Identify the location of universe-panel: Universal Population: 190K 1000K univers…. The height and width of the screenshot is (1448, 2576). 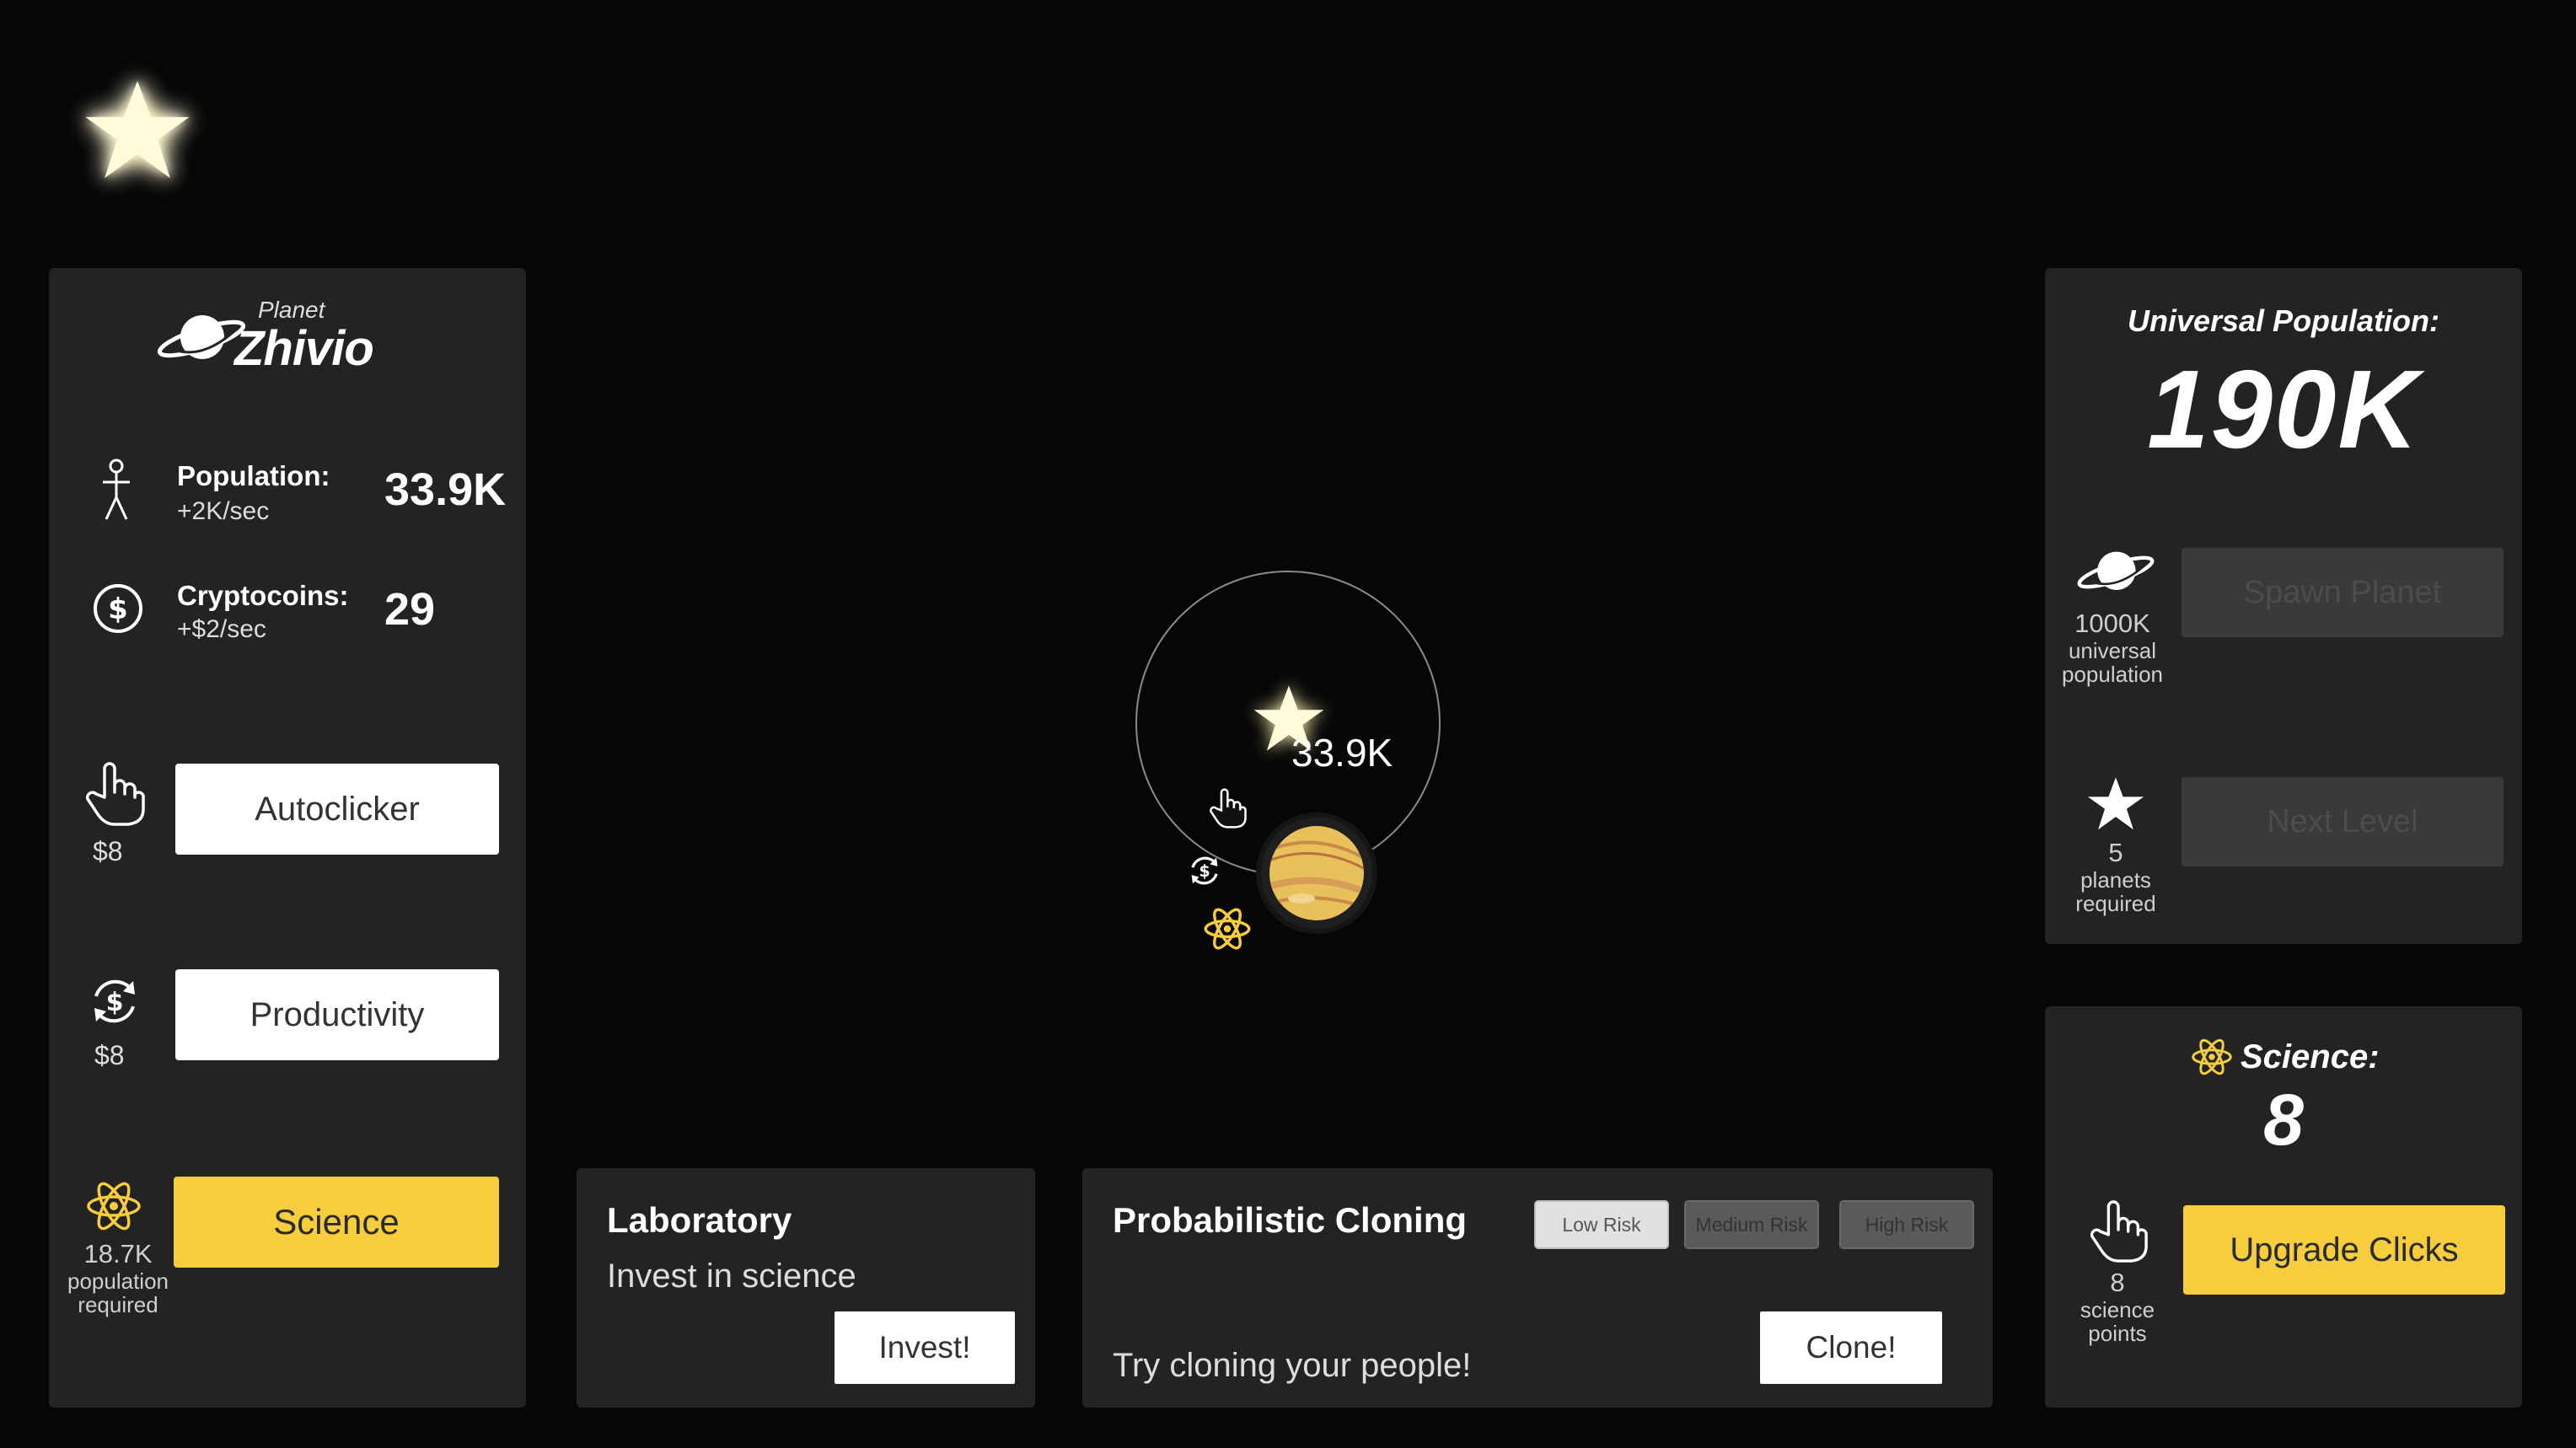
(2283, 606).